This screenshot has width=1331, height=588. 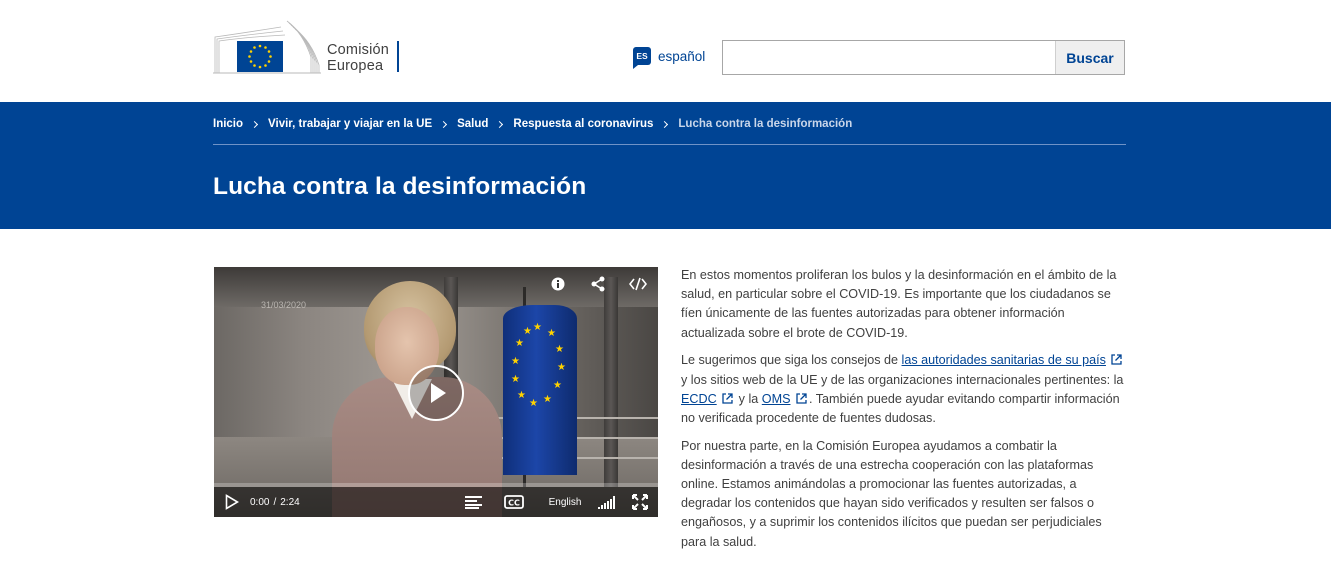 I want to click on duration: 2:24, so click(x=290, y=502).